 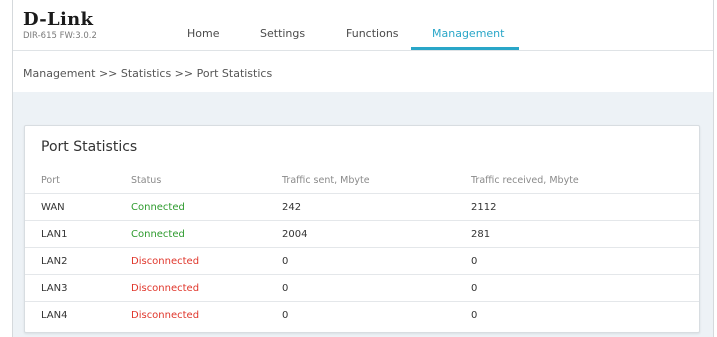 I want to click on column-header-traffic-sent: Traffic sent, Mbyte, so click(x=326, y=180).